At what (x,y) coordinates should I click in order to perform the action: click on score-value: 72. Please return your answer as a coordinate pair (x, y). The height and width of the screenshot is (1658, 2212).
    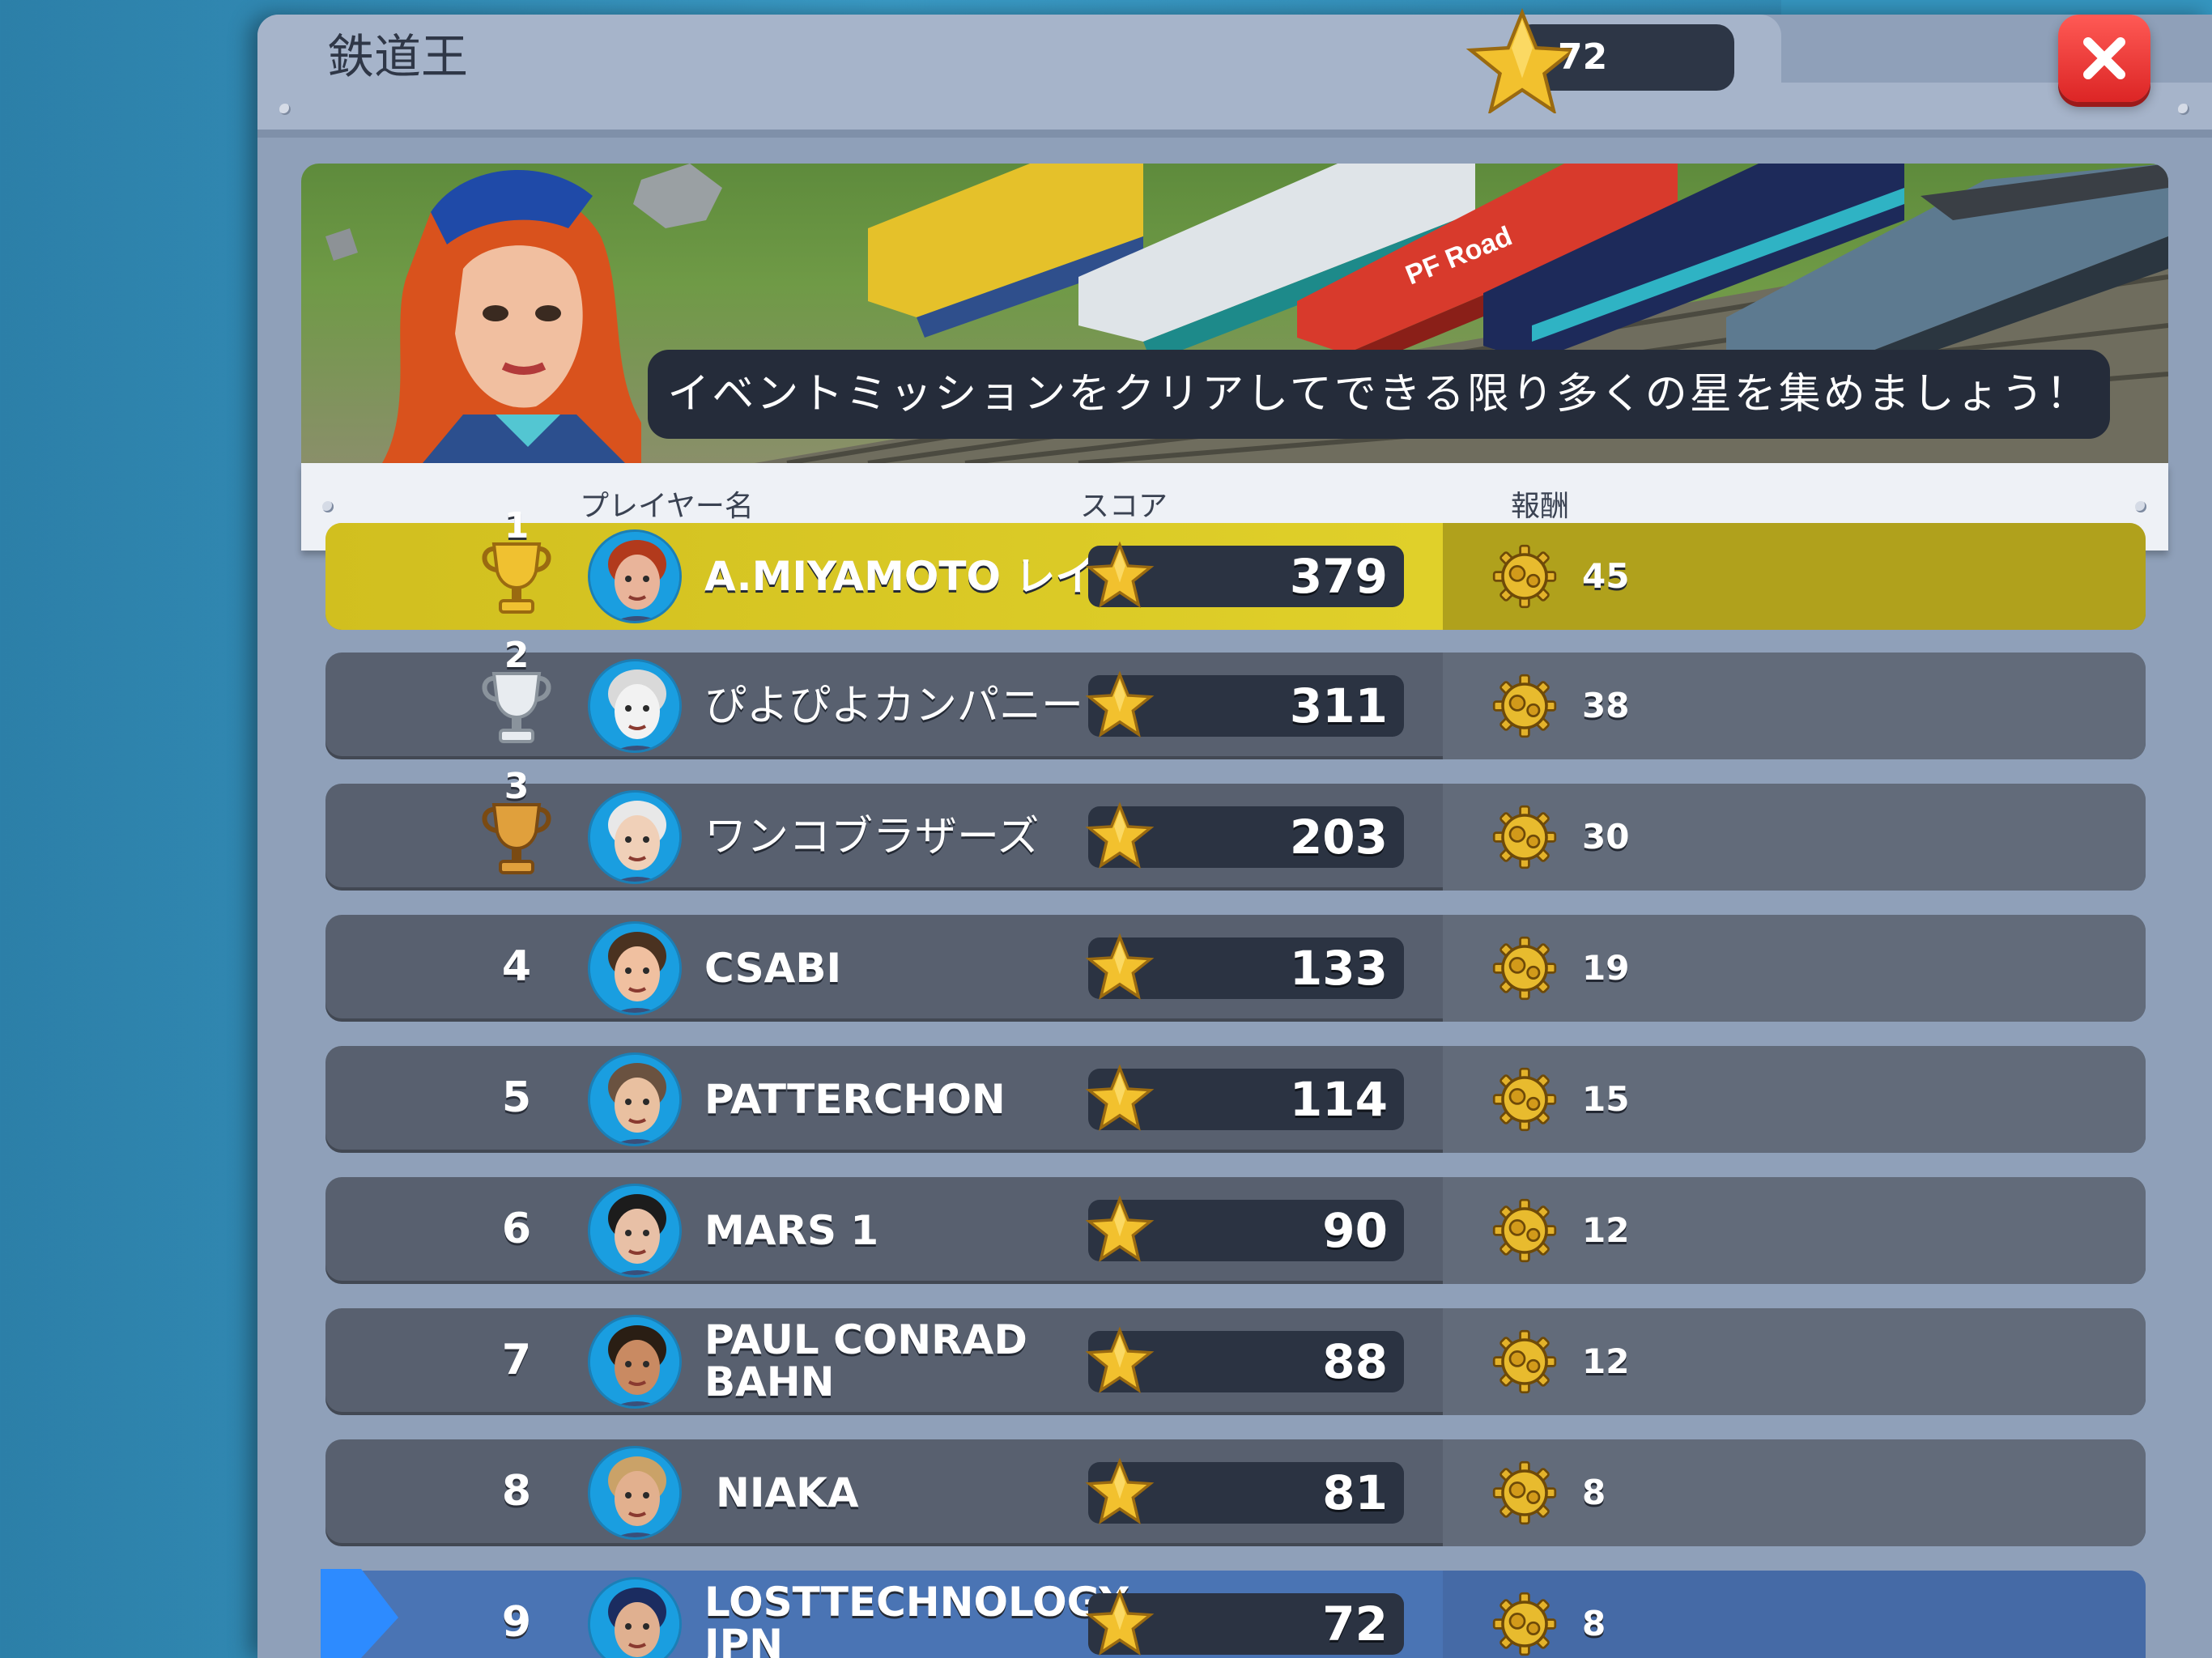
    Looking at the image, I should click on (1355, 1624).